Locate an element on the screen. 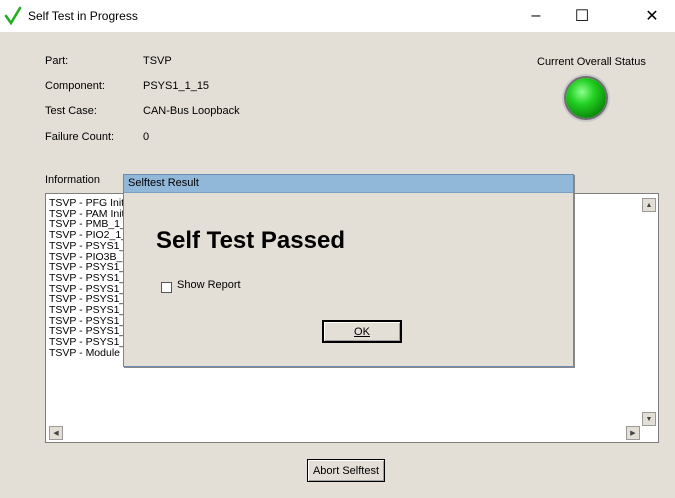  scroll-left-arrow-icon: ◀ is located at coordinates (56, 433).